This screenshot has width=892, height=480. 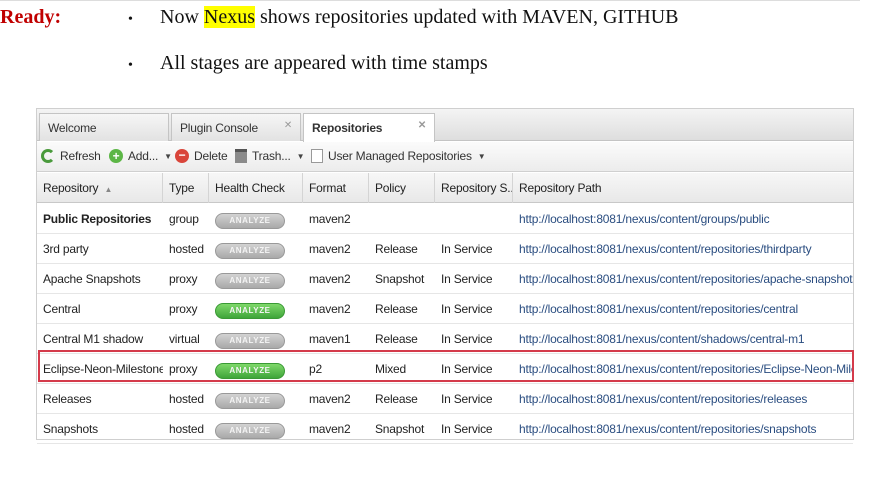 I want to click on column-label: Type, so click(x=182, y=188).